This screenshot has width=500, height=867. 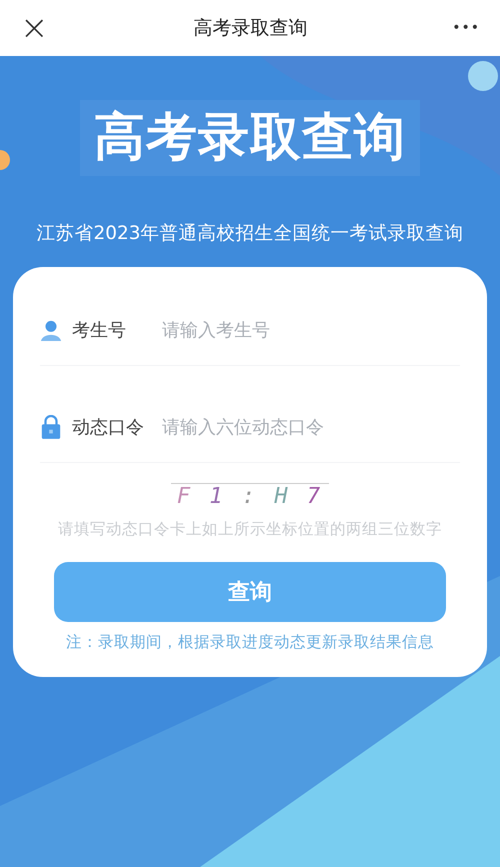 I want to click on lock-icon, so click(x=51, y=427).